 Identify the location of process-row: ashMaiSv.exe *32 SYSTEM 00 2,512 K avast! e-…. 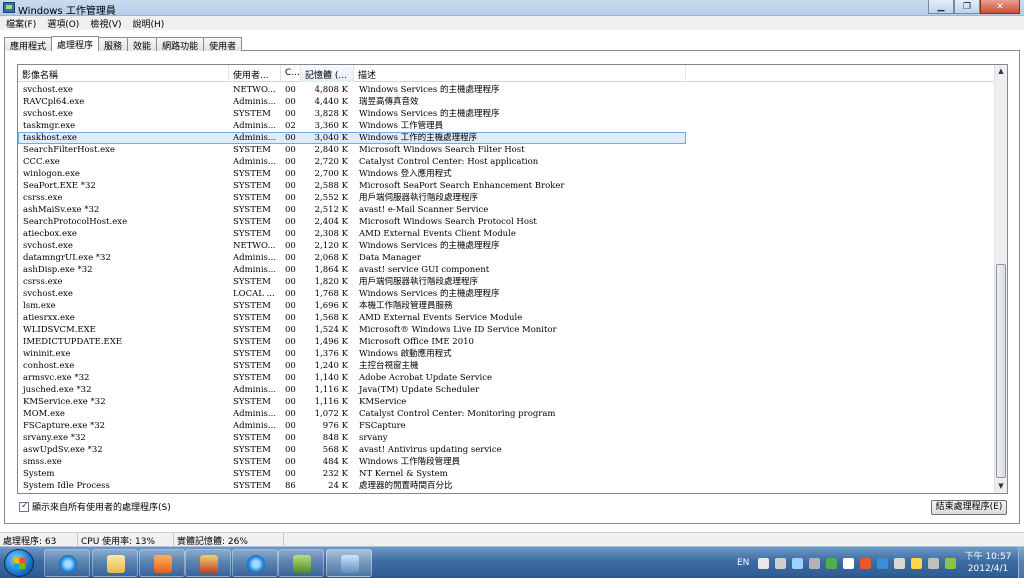
(506, 210).